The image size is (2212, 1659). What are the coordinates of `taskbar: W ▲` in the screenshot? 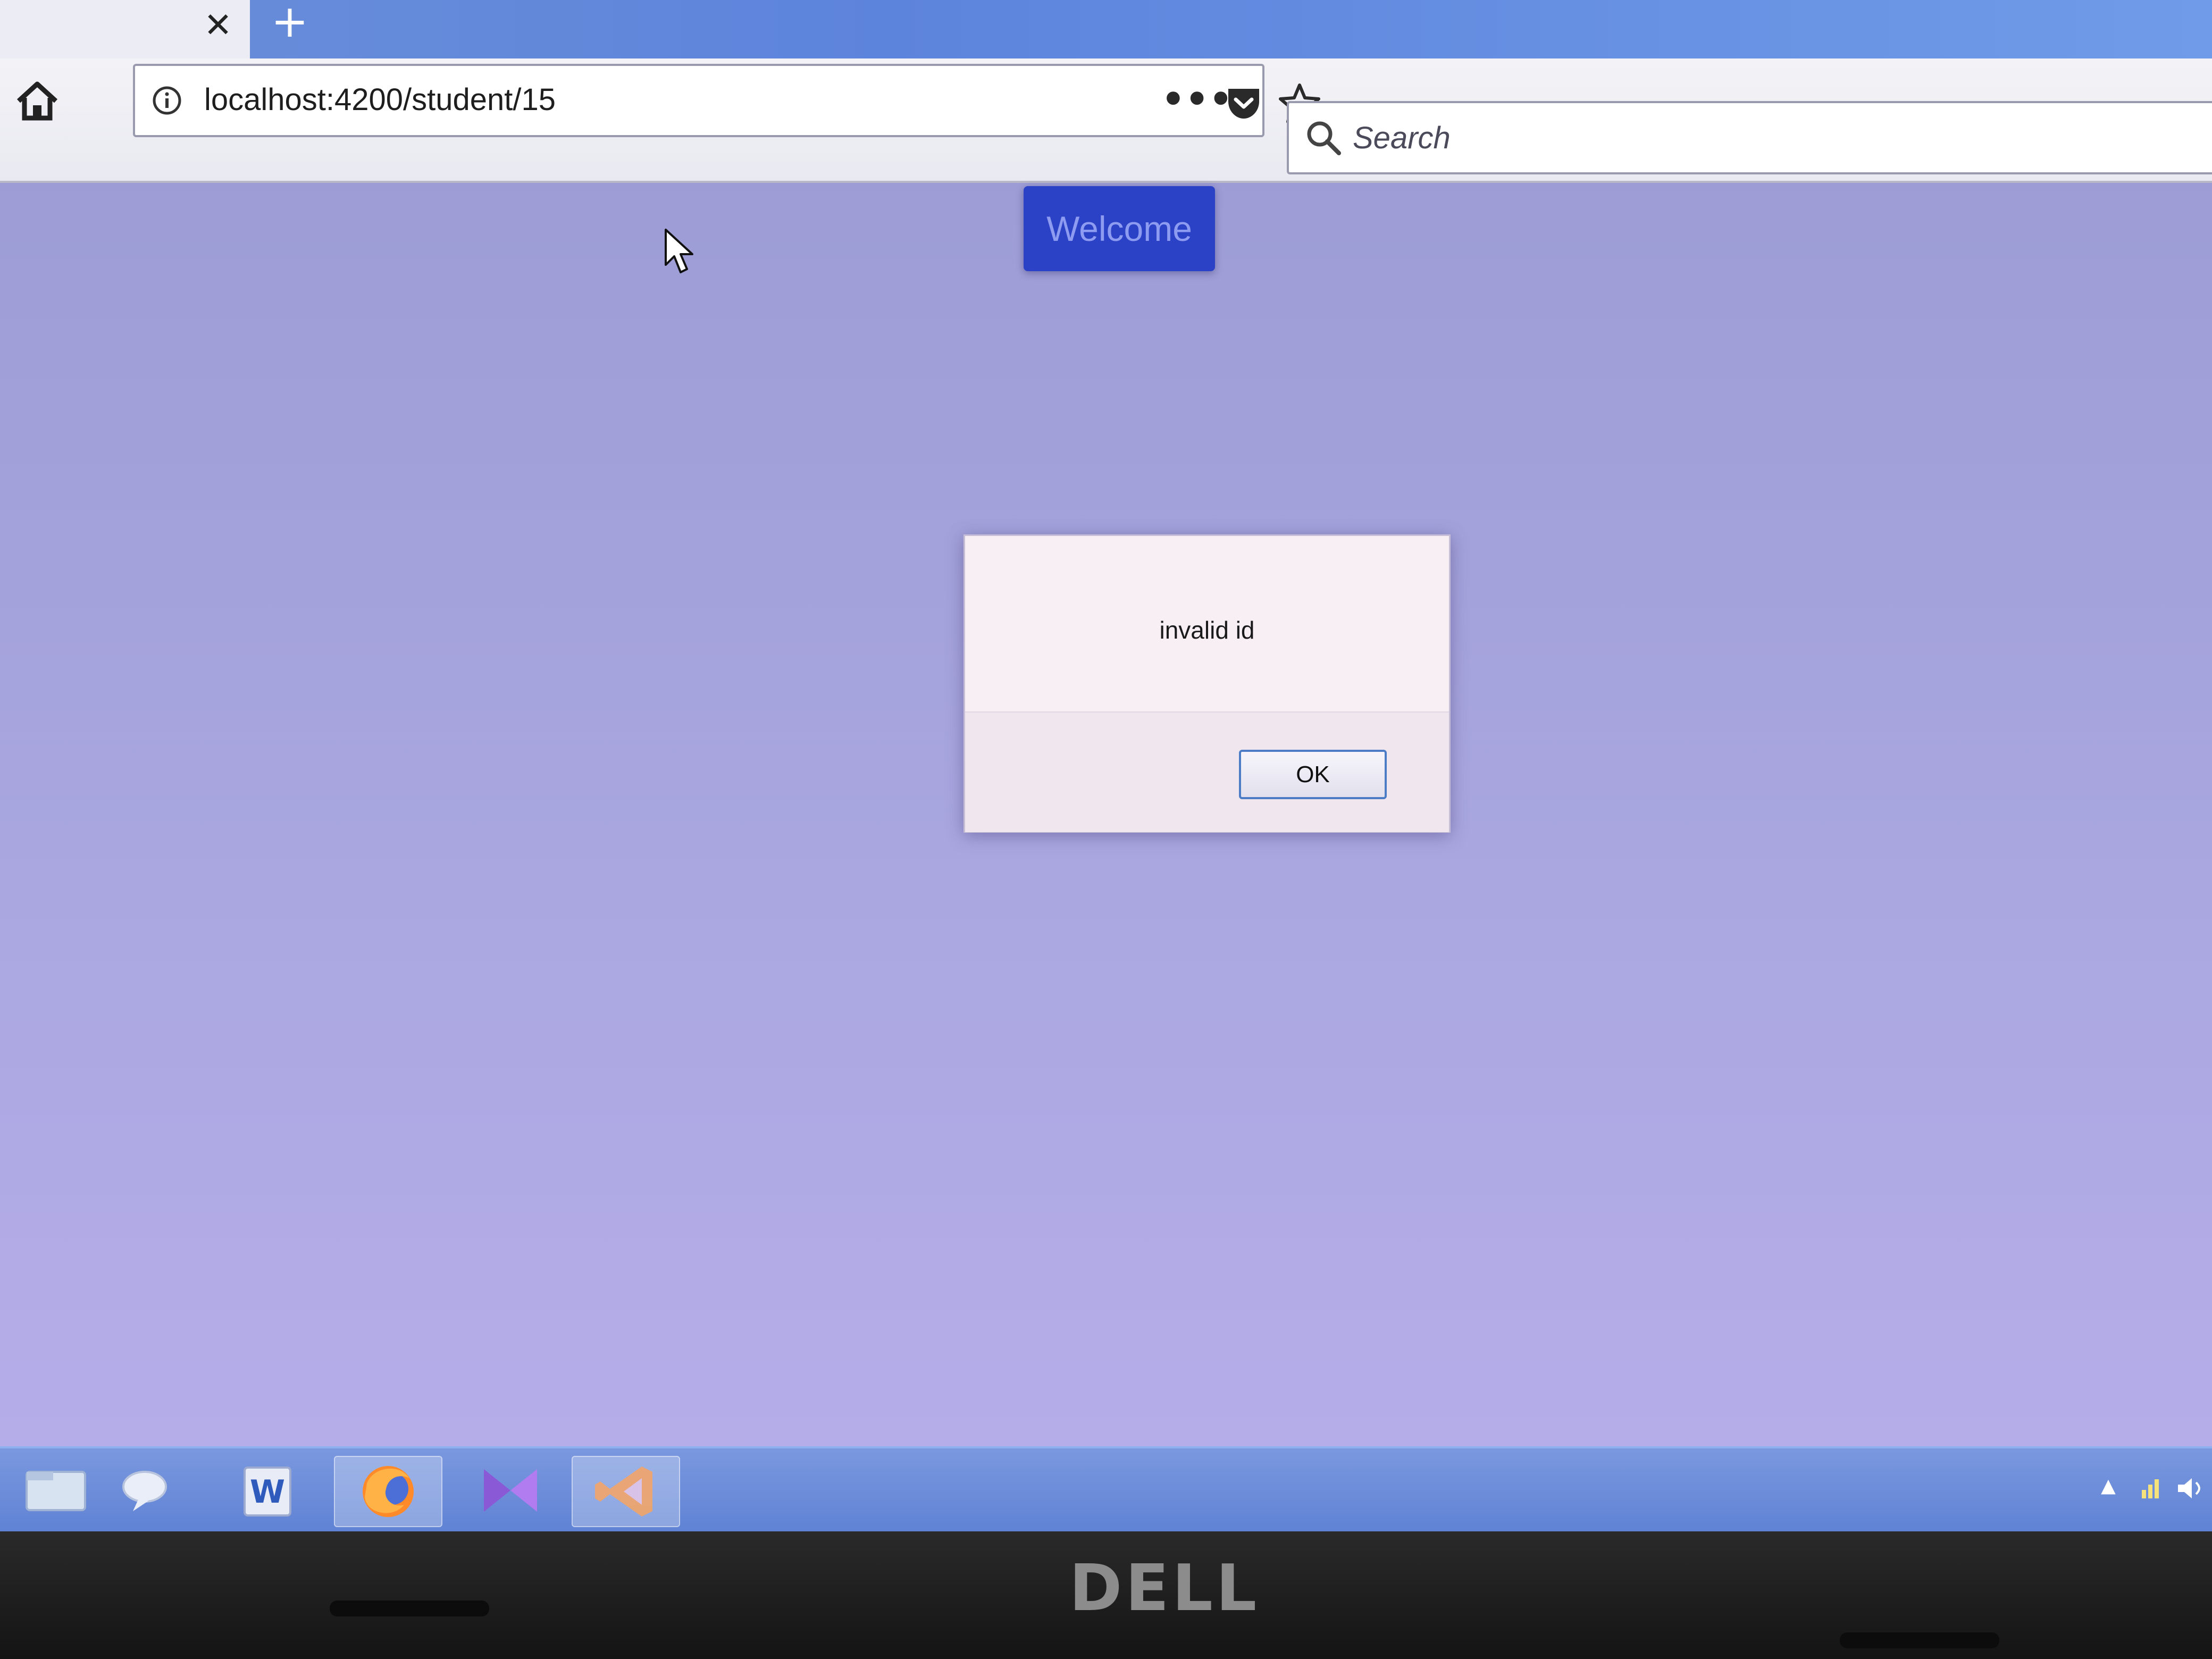 It's located at (1106, 1488).